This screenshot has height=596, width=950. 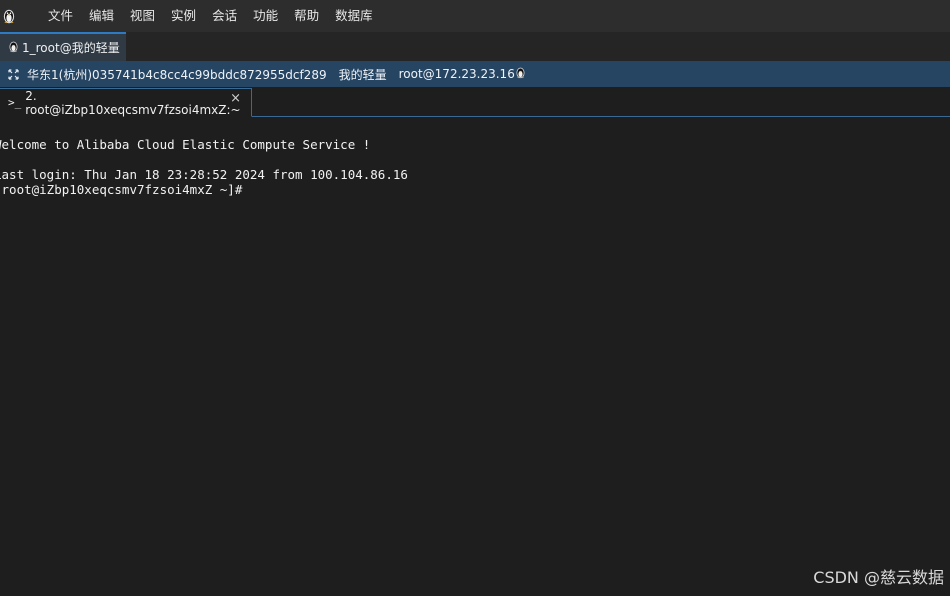 I want to click on terminal-tab-active: >_ 2. root@iZbp10xeqcsmv7fzsoi4mxZ:~ ×, so click(x=126, y=102).